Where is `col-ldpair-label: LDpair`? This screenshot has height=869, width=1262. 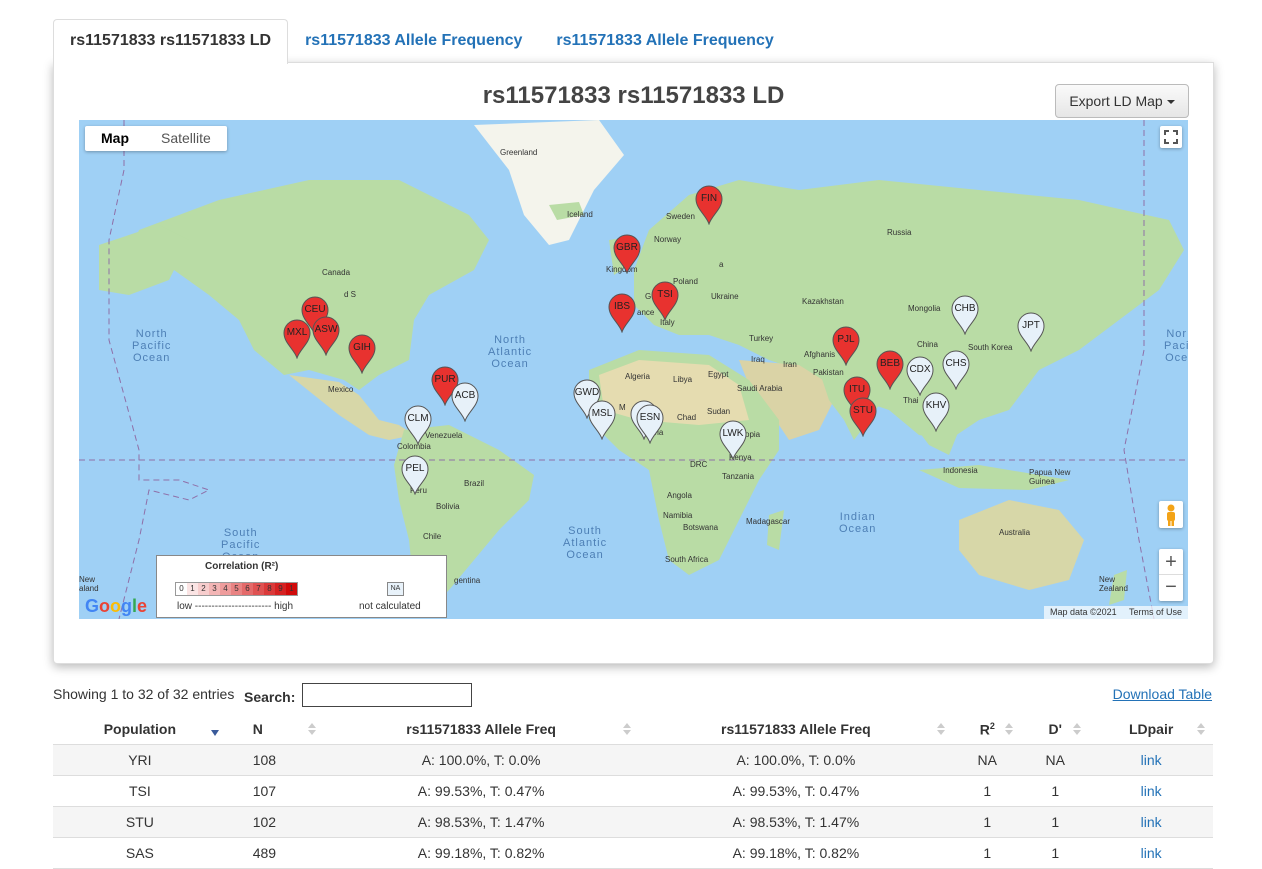 col-ldpair-label: LDpair is located at coordinates (1151, 729).